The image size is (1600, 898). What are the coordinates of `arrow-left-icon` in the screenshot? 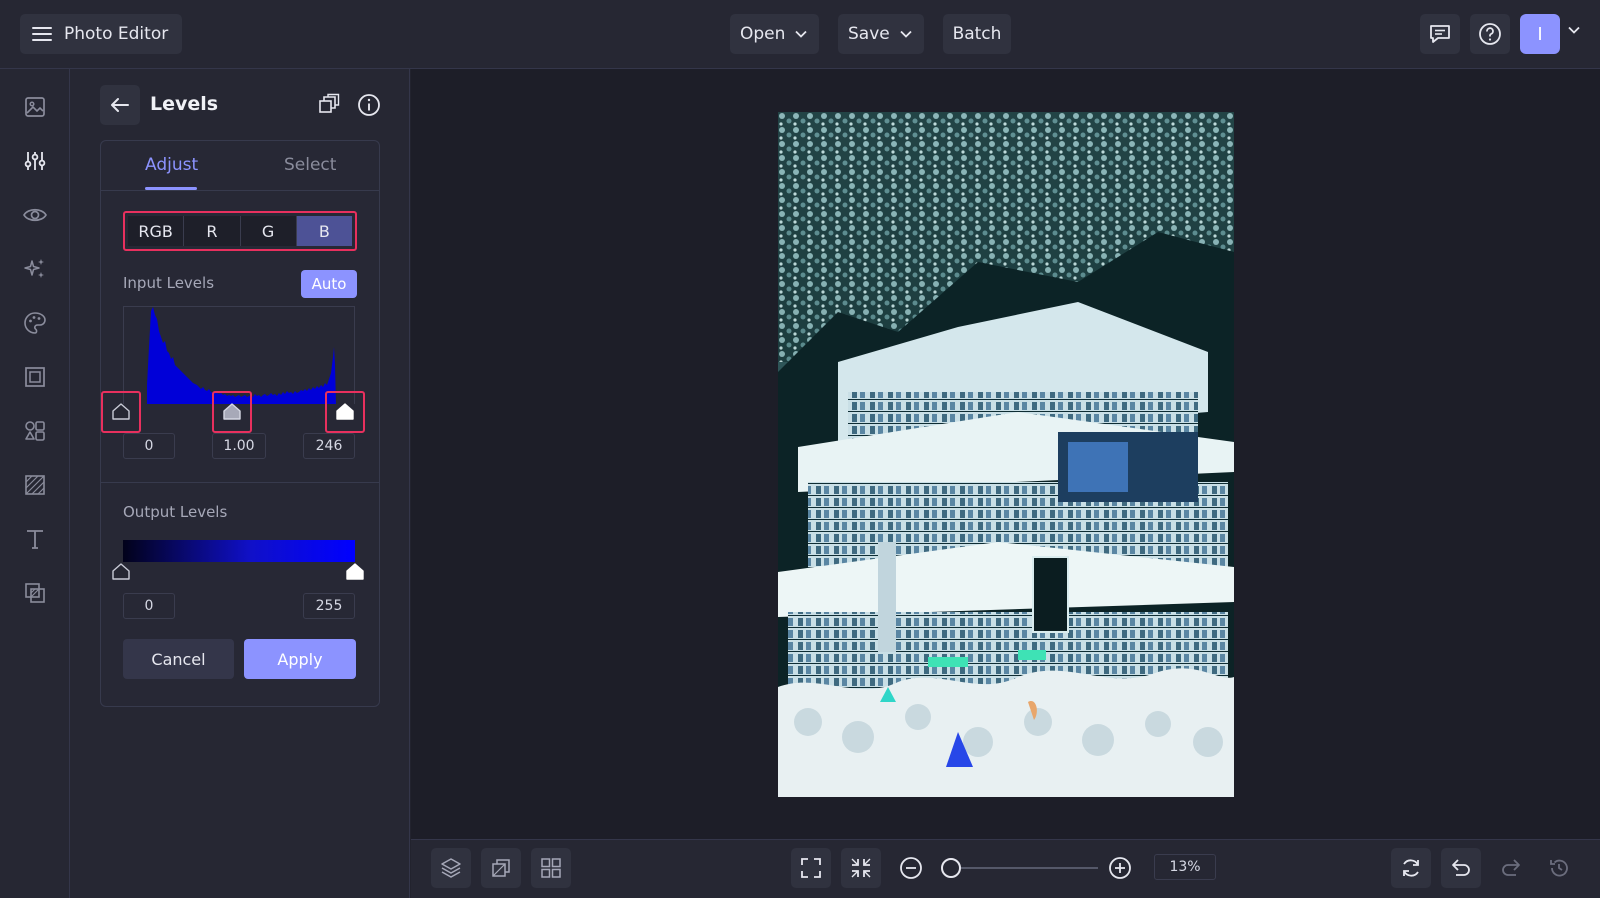 It's located at (120, 105).